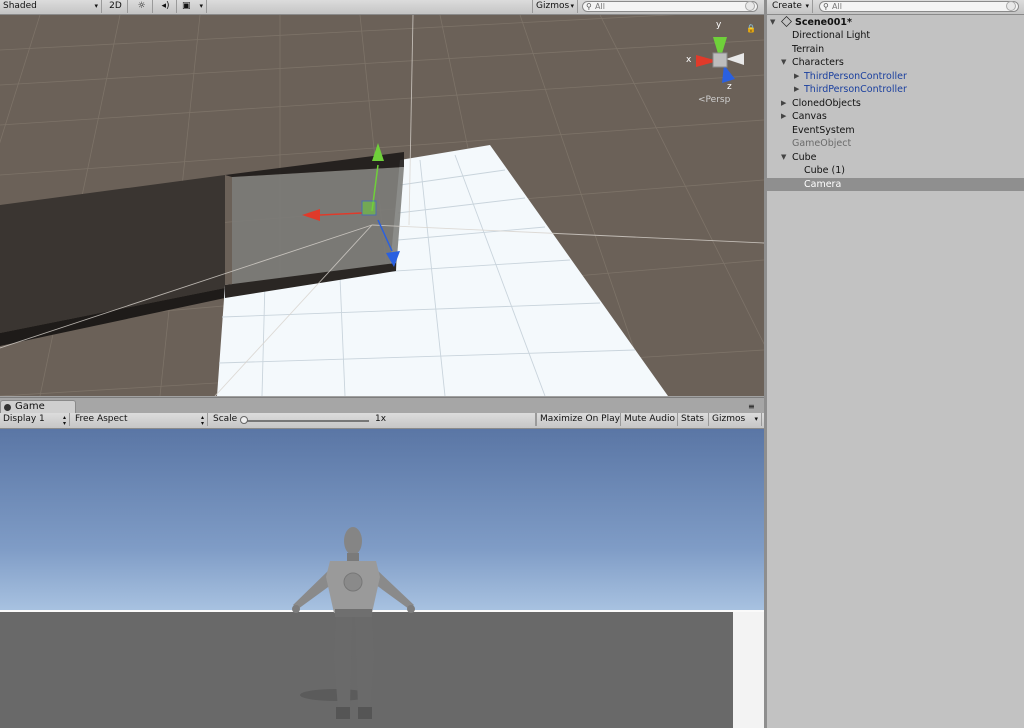 This screenshot has width=1024, height=728. Describe the element at coordinates (51, 6) in the screenshot. I see `shading-mode-dropdown: Shaded ▾` at that location.